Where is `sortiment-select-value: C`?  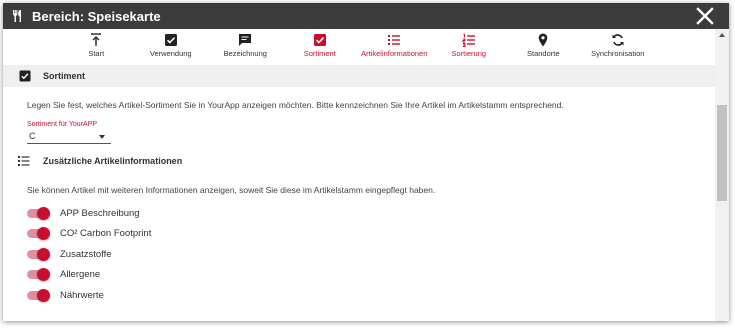 sortiment-select-value: C is located at coordinates (32, 136).